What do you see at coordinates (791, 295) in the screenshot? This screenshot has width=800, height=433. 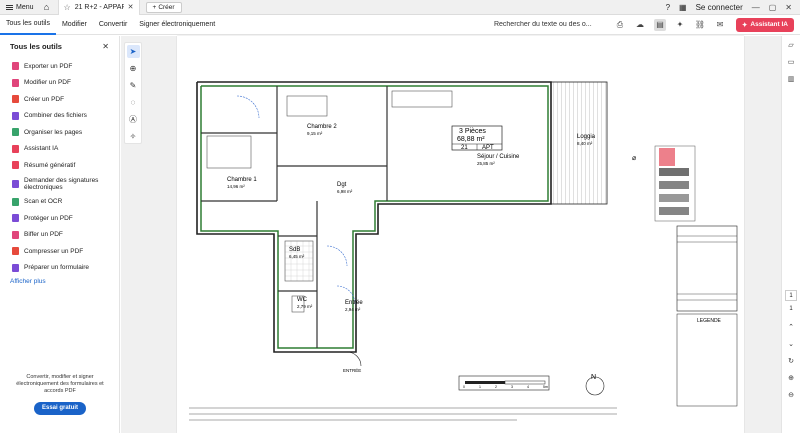 I see `current-page-field: 1` at bounding box center [791, 295].